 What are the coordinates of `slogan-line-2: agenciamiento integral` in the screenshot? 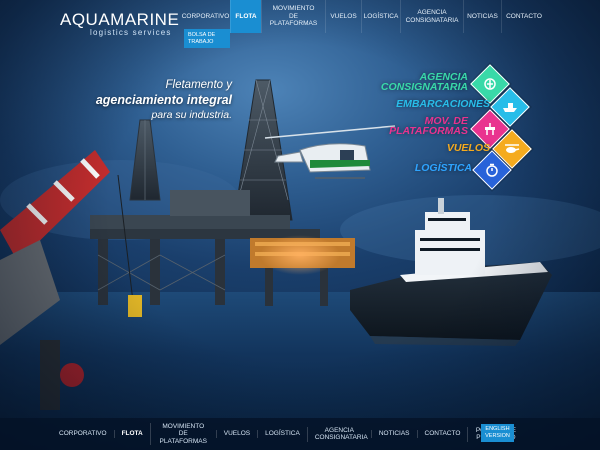 It's located at (163, 100).